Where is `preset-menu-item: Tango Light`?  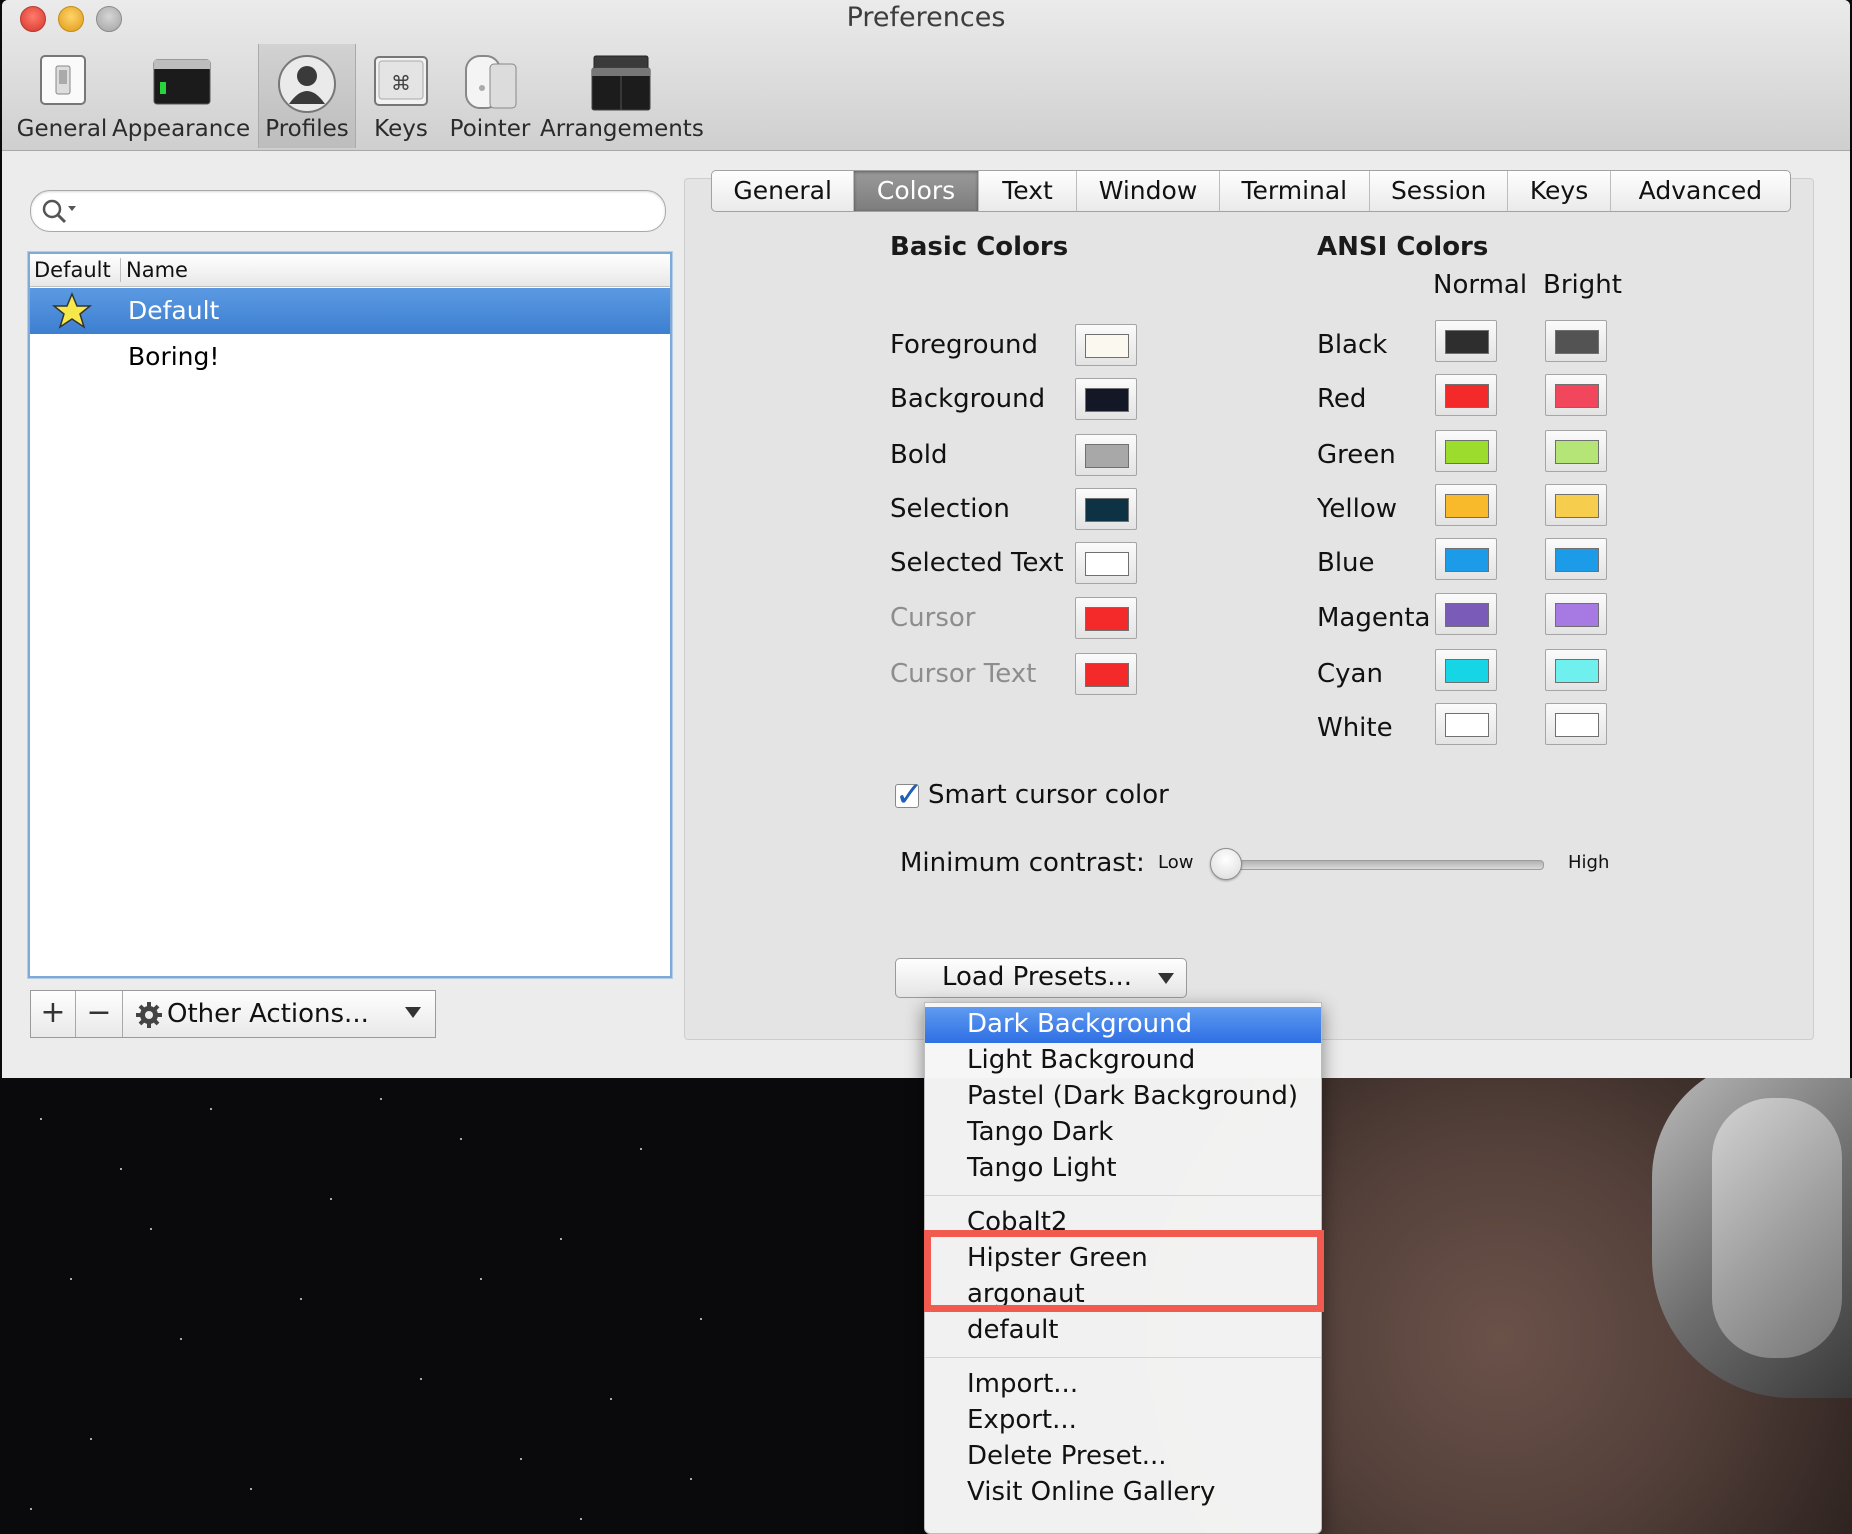
preset-menu-item: Tango Light is located at coordinates (1123, 1169).